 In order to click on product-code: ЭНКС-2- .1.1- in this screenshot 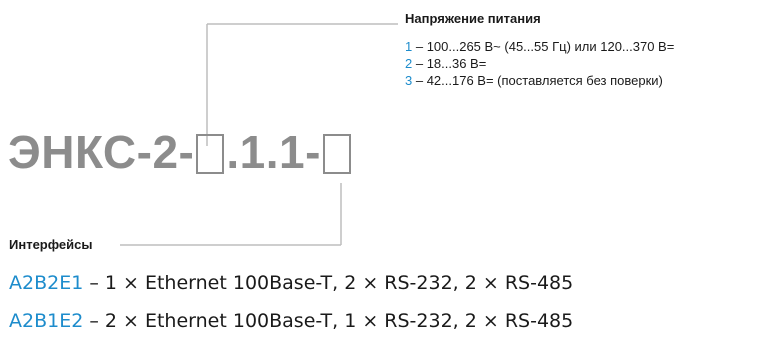, I will do `click(180, 152)`.